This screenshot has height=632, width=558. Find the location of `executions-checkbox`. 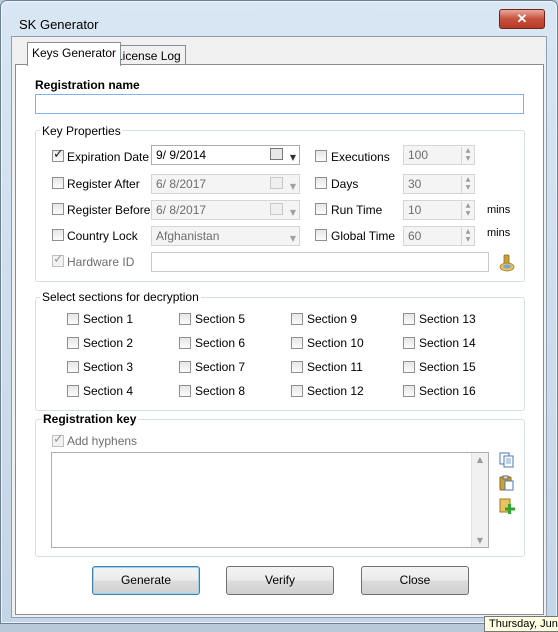

executions-checkbox is located at coordinates (321, 156).